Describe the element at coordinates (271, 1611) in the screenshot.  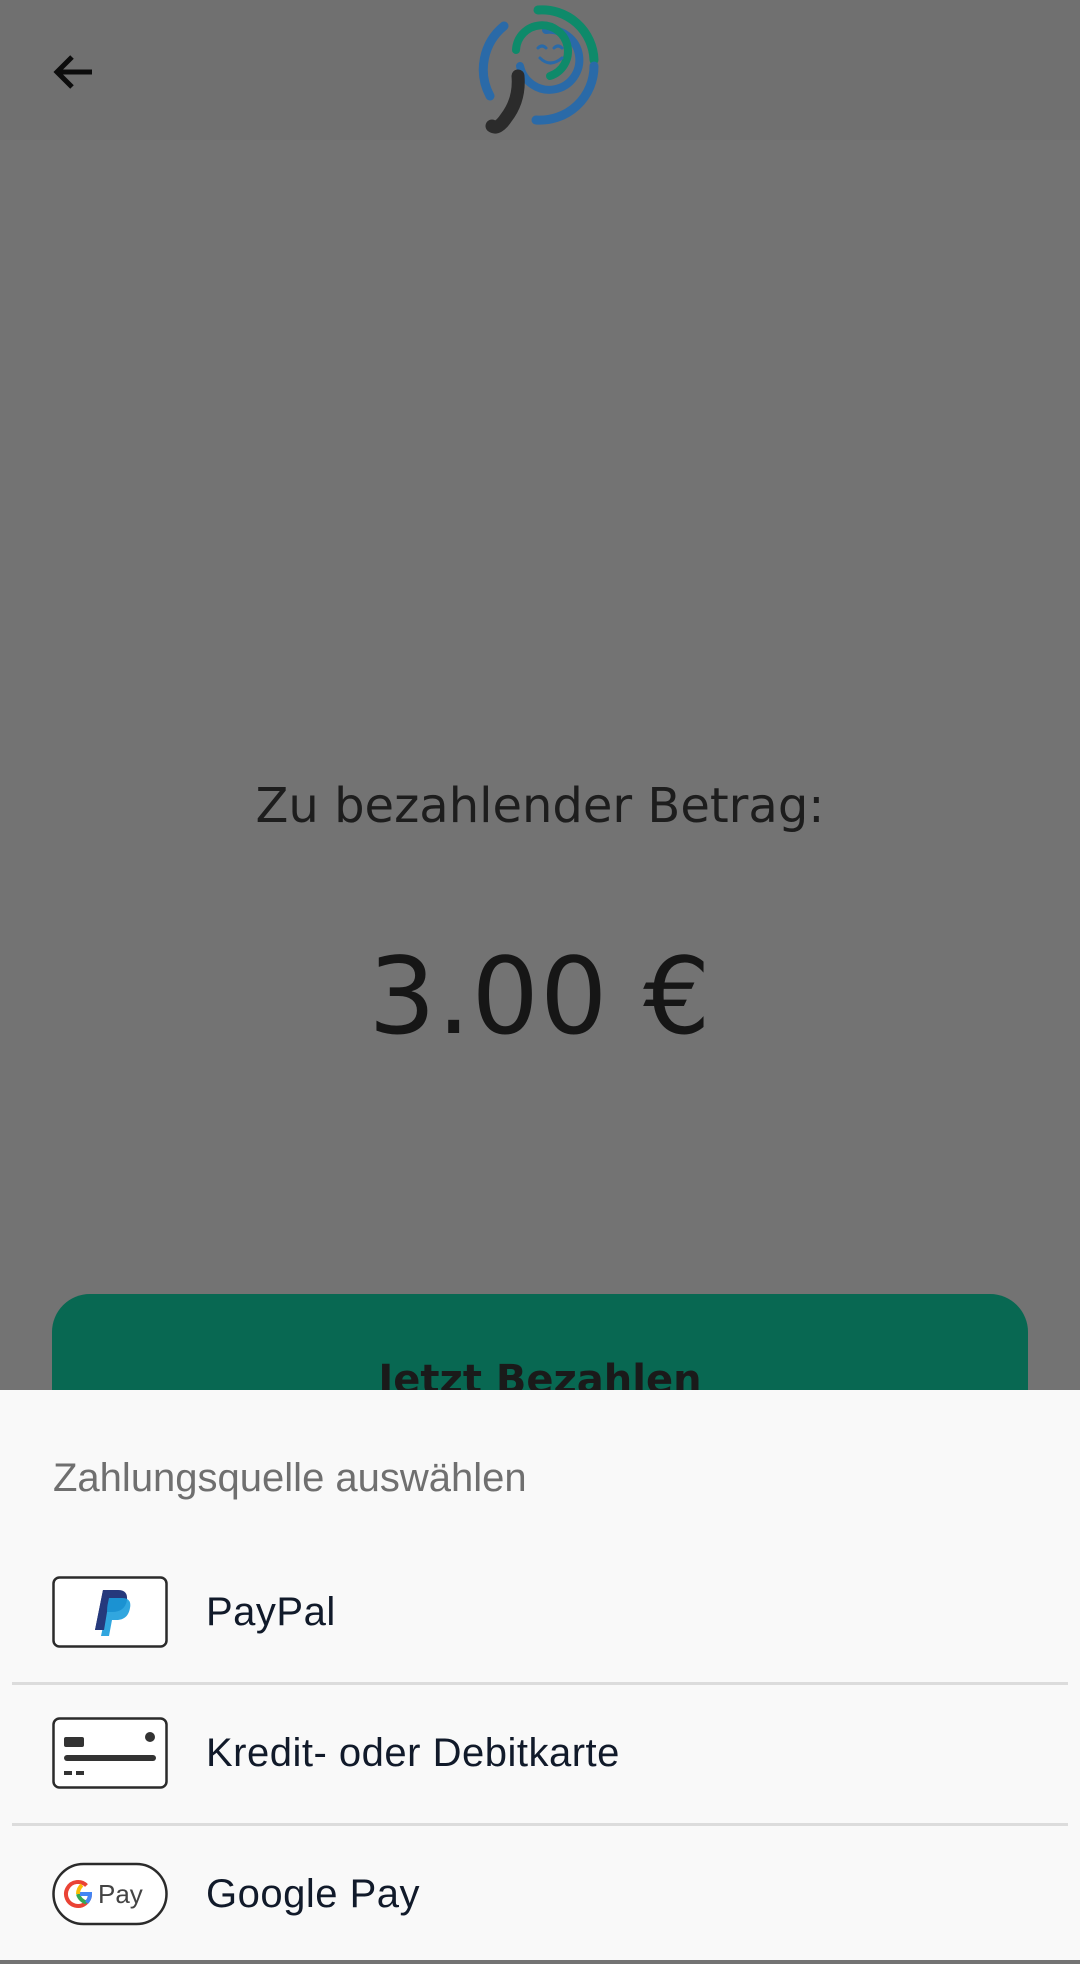
I see `option-paypal-label: PayPal` at that location.